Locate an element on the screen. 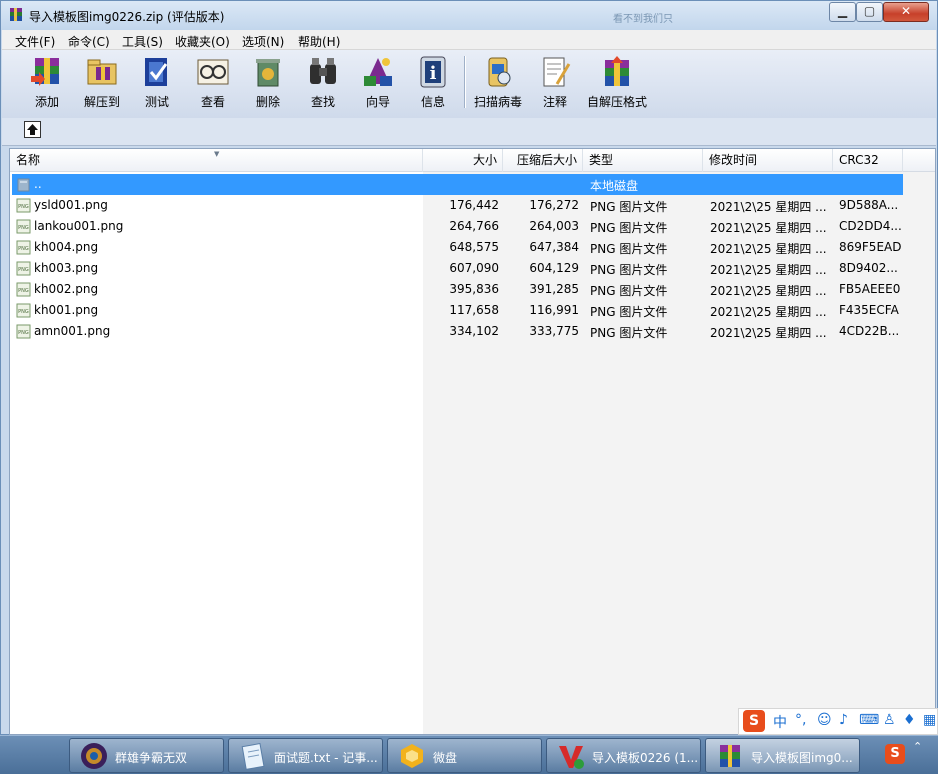 The image size is (938, 774). emoji-icon: ☺ is located at coordinates (824, 720).